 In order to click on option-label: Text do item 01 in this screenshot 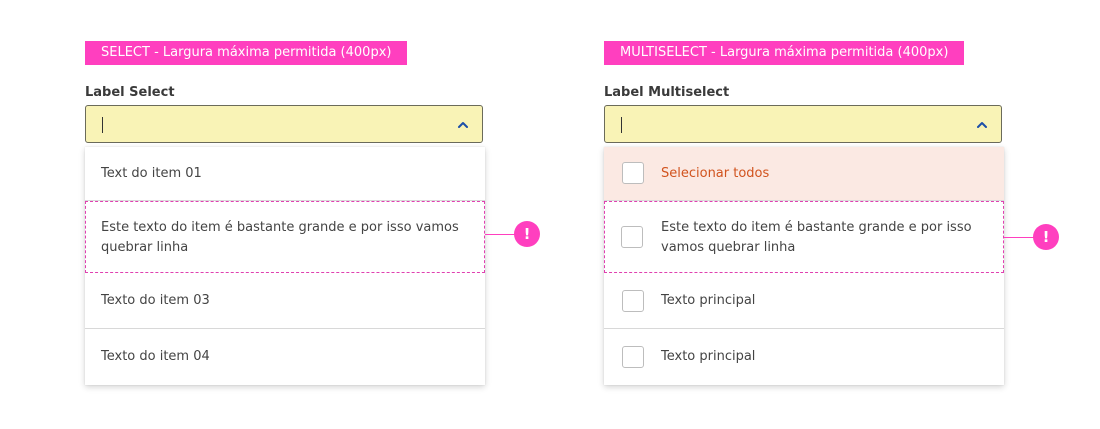, I will do `click(151, 173)`.